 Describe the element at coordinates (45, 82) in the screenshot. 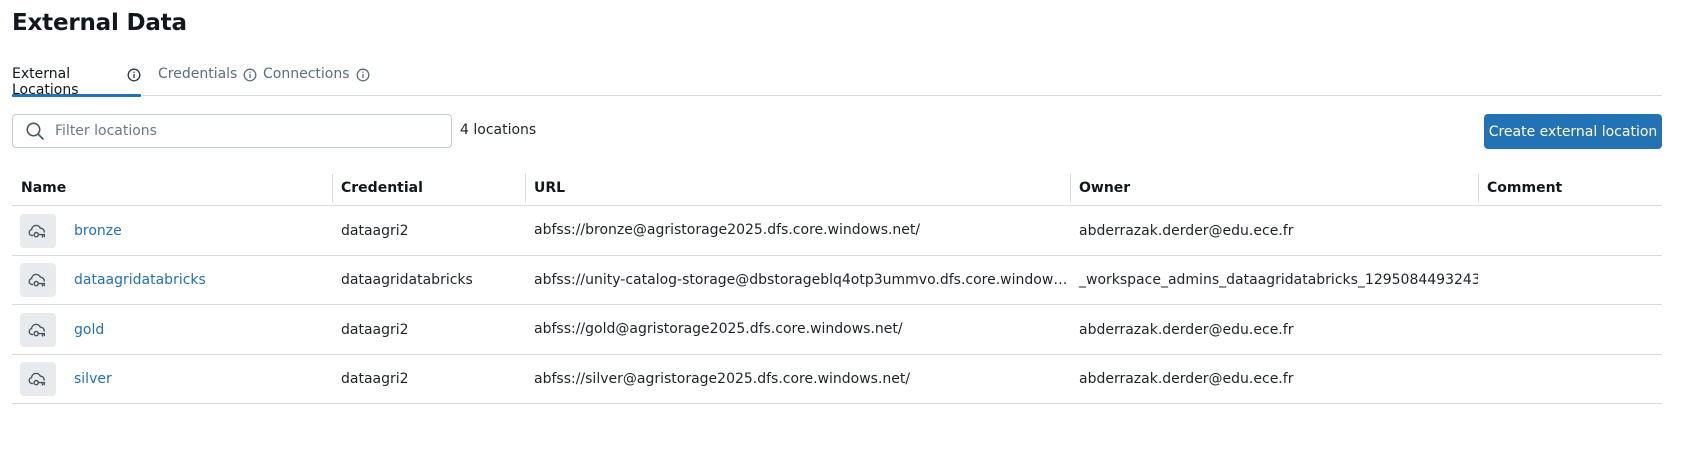

I see `tab-label: External Locations` at that location.